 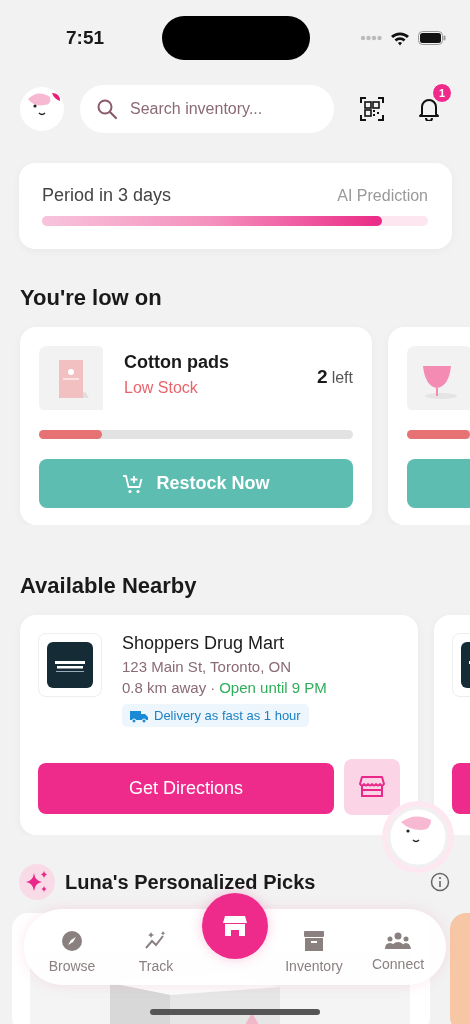 I want to click on notification-badge: 1, so click(x=442, y=93).